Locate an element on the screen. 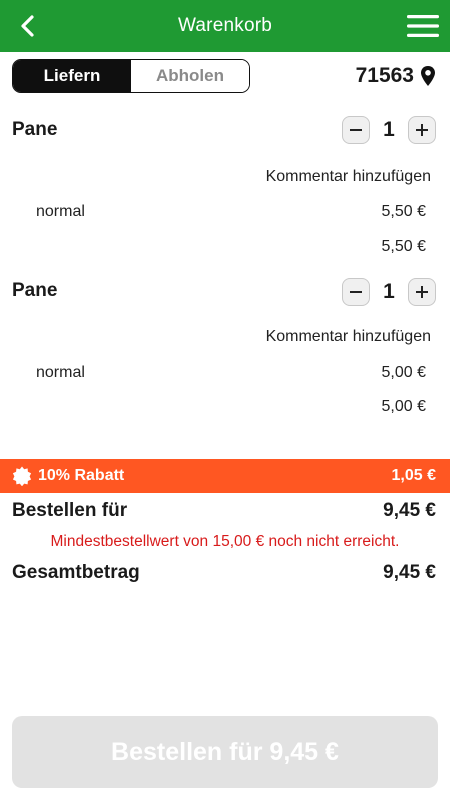 The width and height of the screenshot is (450, 800). order-label: Bestellen für is located at coordinates (70, 510).